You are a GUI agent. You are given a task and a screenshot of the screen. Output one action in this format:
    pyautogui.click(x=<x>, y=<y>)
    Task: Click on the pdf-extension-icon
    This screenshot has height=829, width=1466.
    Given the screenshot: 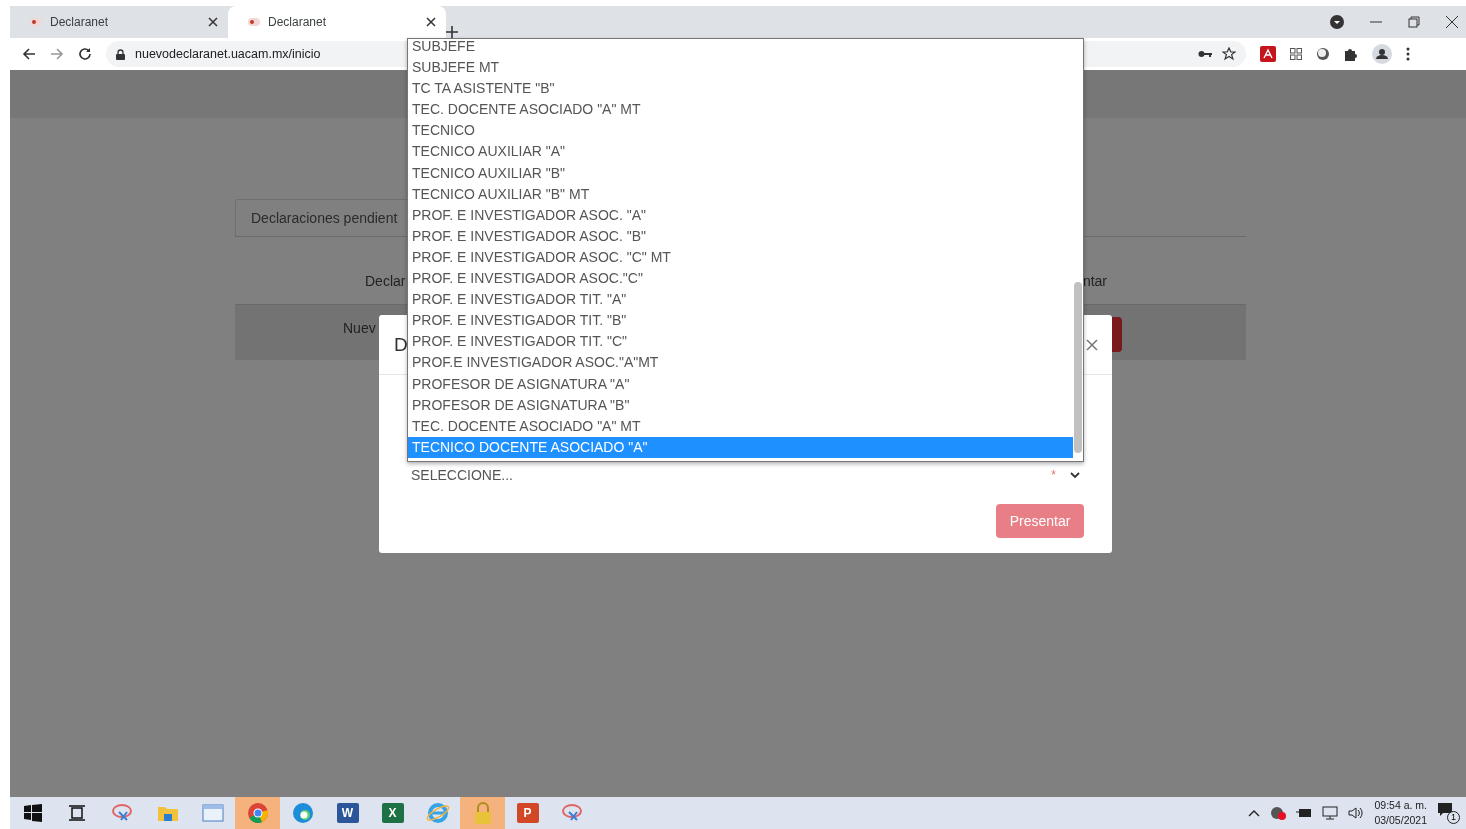 What is the action you would take?
    pyautogui.click(x=1268, y=54)
    